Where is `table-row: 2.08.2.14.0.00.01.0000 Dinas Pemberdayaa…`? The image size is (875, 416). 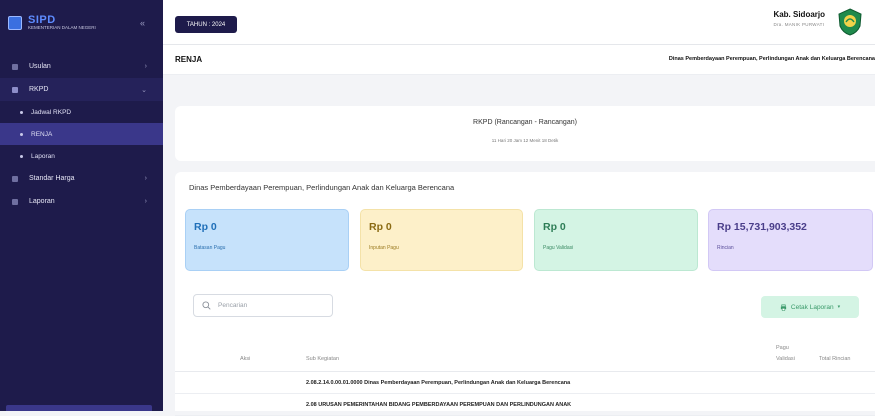 table-row: 2.08.2.14.0.00.01.0000 Dinas Pemberdayaa… is located at coordinates (525, 383).